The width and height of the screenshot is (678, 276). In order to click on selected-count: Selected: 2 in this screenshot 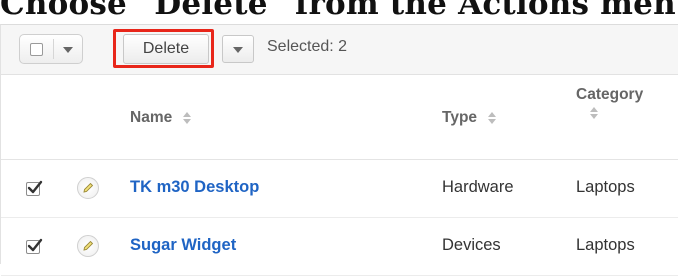, I will do `click(307, 46)`.